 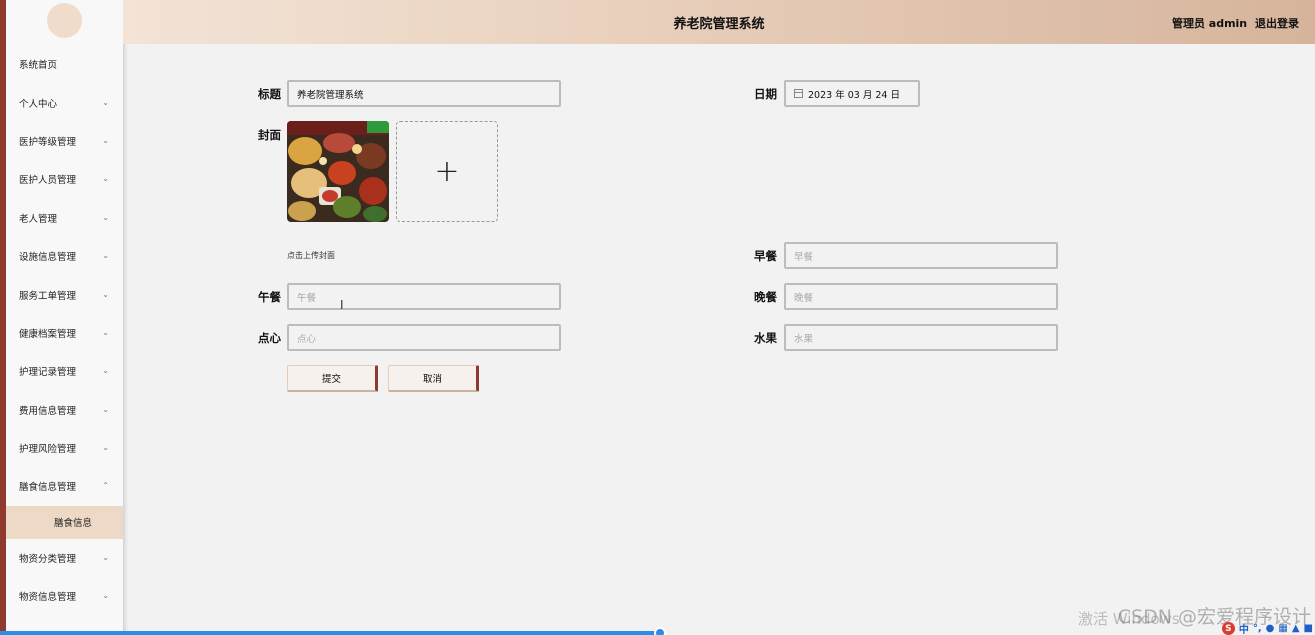 What do you see at coordinates (1257, 628) in the screenshot?
I see `punctuation-icon: °,` at bounding box center [1257, 628].